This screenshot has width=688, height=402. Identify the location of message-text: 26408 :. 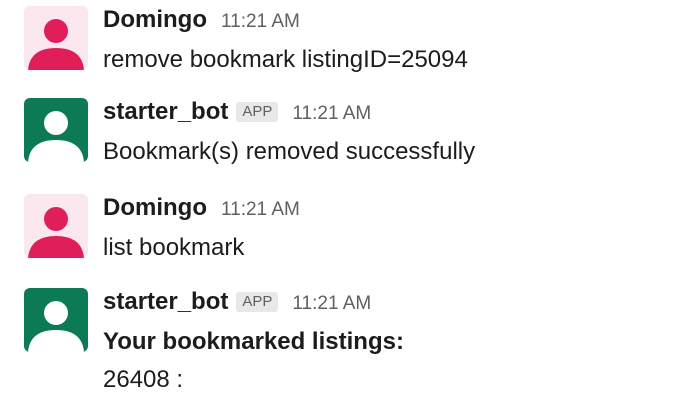
(143, 379).